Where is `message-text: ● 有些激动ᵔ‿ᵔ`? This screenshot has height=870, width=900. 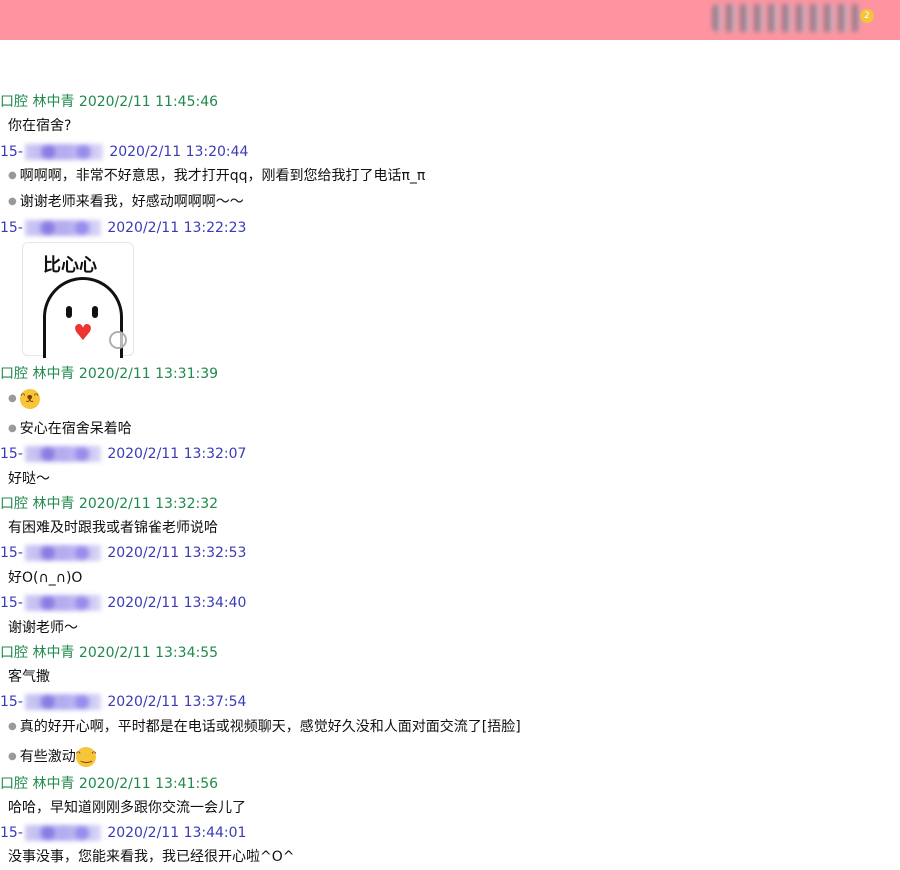
message-text: ● 有些激动ᵔ‿ᵔ is located at coordinates (52, 757).